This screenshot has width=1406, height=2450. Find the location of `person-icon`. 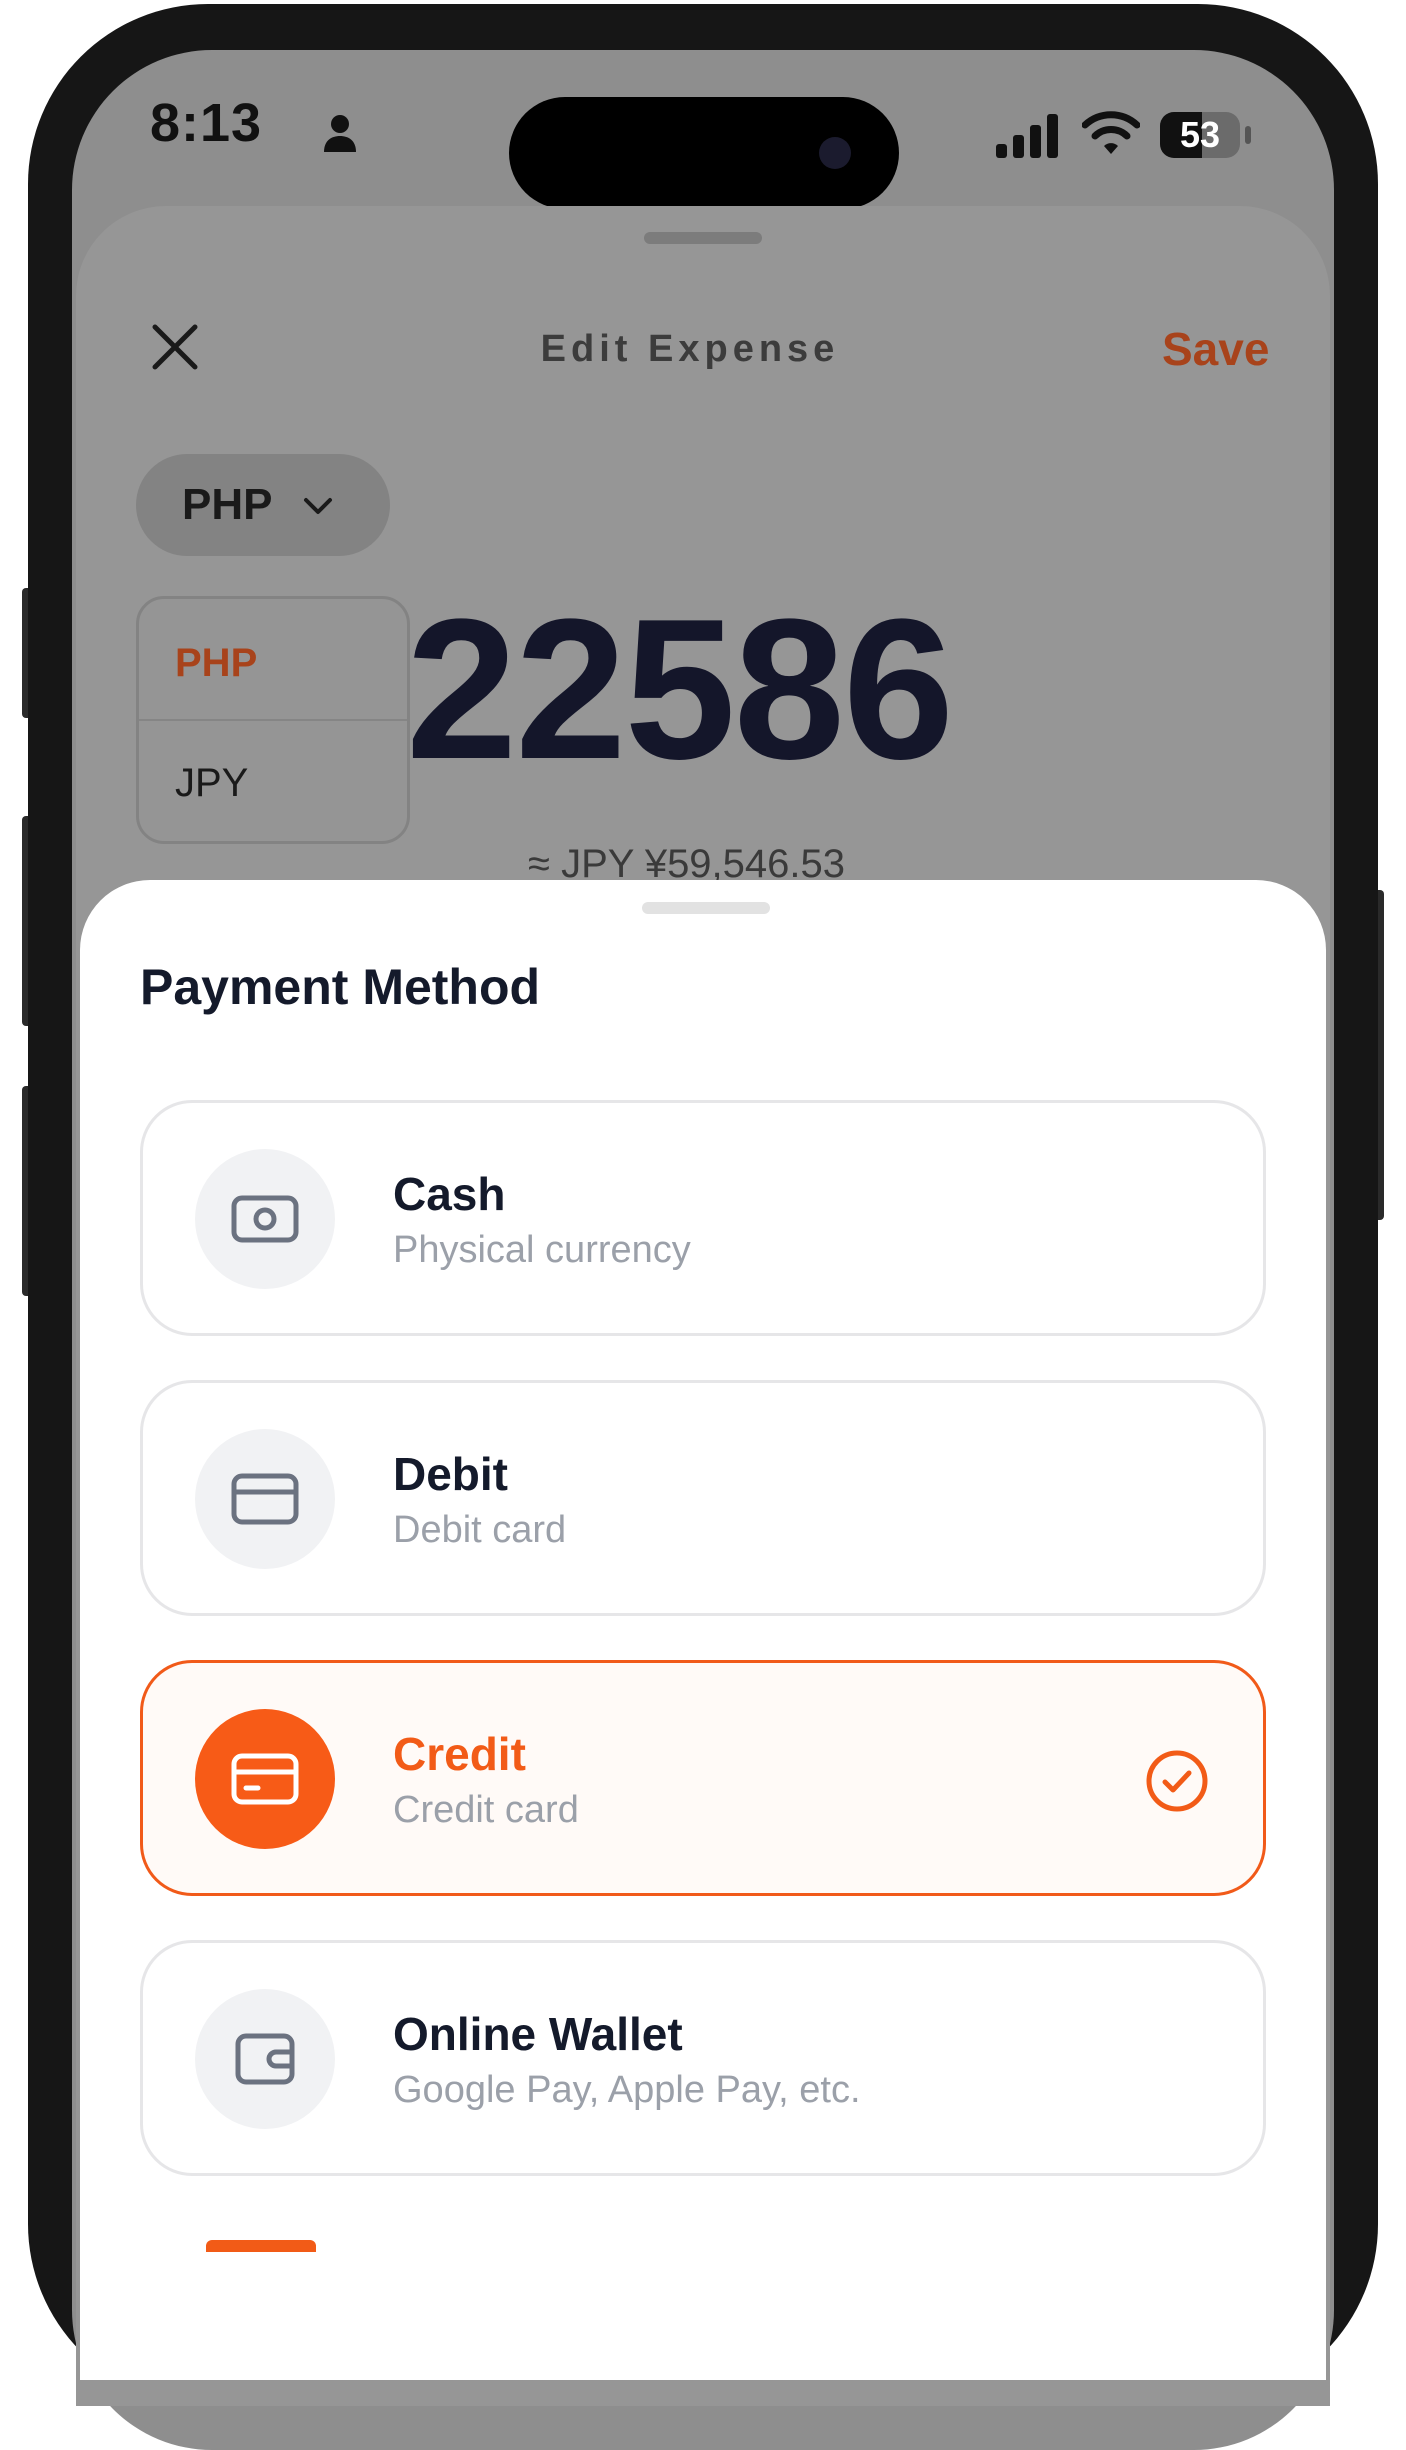

person-icon is located at coordinates (340, 133).